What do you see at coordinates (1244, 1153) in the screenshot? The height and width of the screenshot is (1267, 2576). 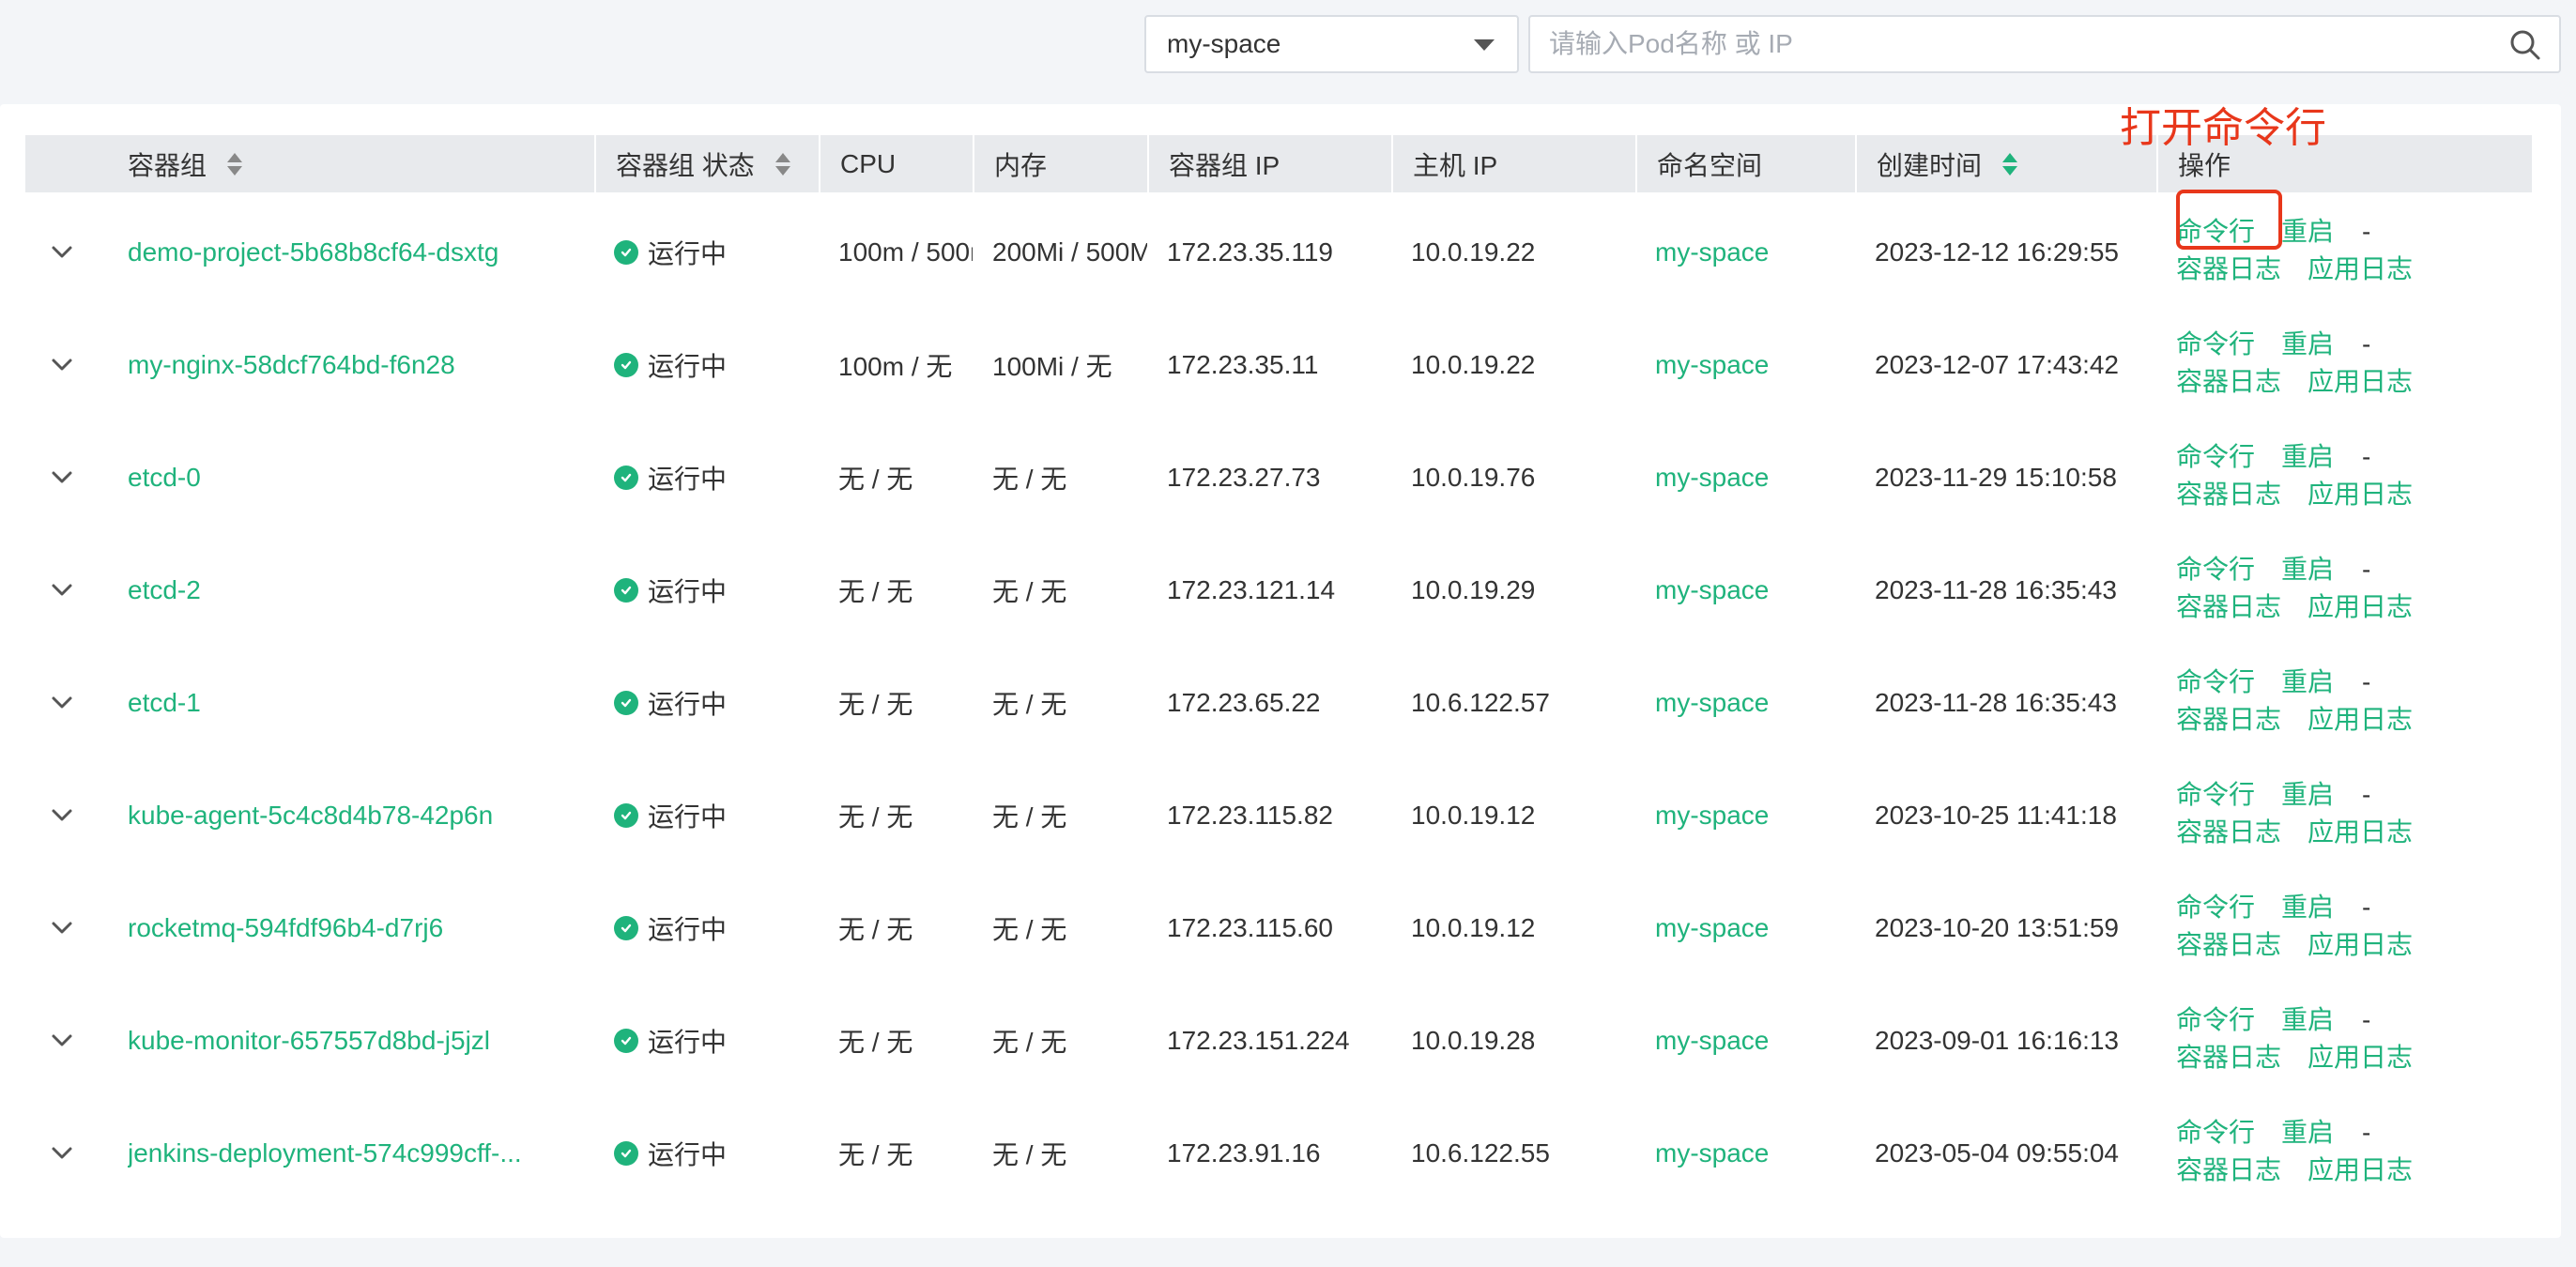 I see `pod-ip-cell: 172.23.91.16` at bounding box center [1244, 1153].